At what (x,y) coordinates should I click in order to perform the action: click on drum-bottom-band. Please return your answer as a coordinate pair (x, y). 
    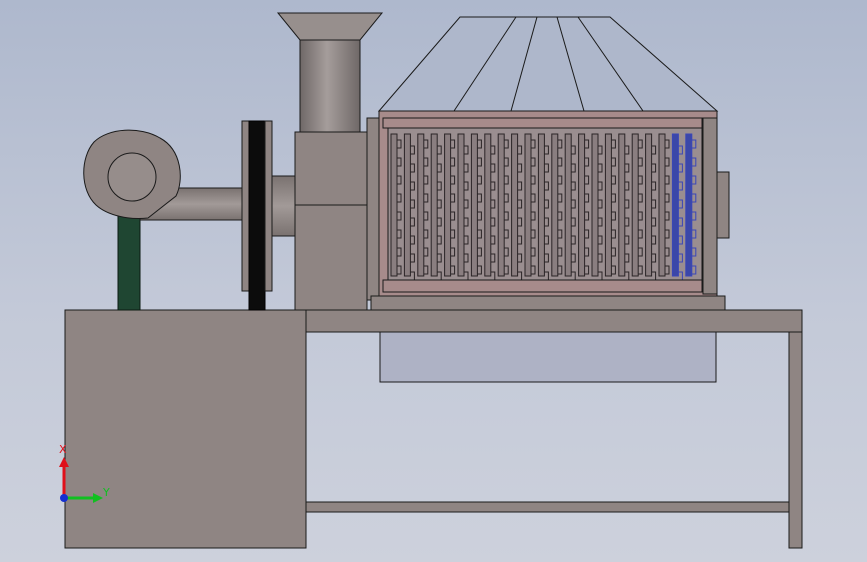
    Looking at the image, I should click on (542, 286).